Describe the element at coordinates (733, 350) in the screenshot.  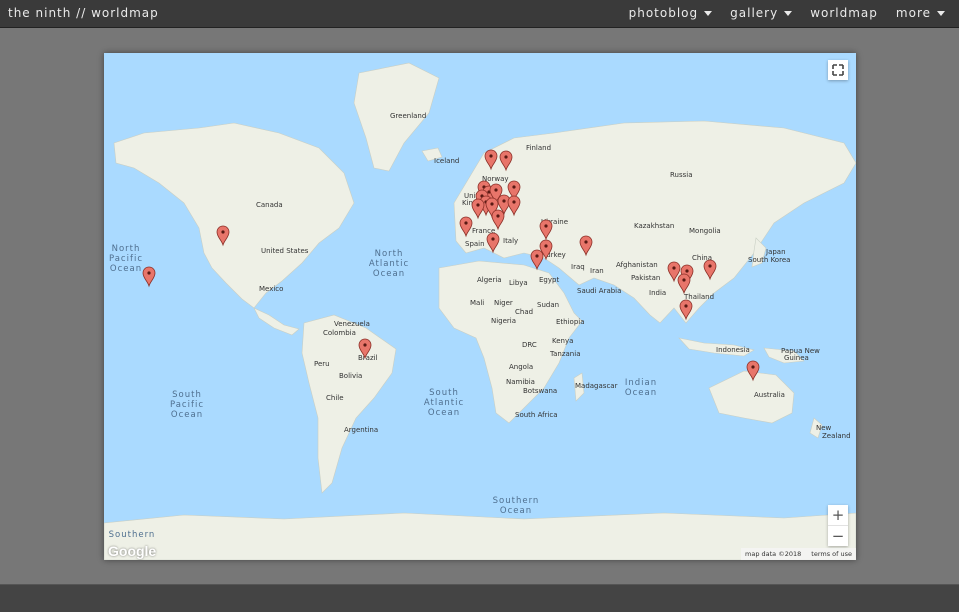
I see `country-label: Indonesia` at that location.